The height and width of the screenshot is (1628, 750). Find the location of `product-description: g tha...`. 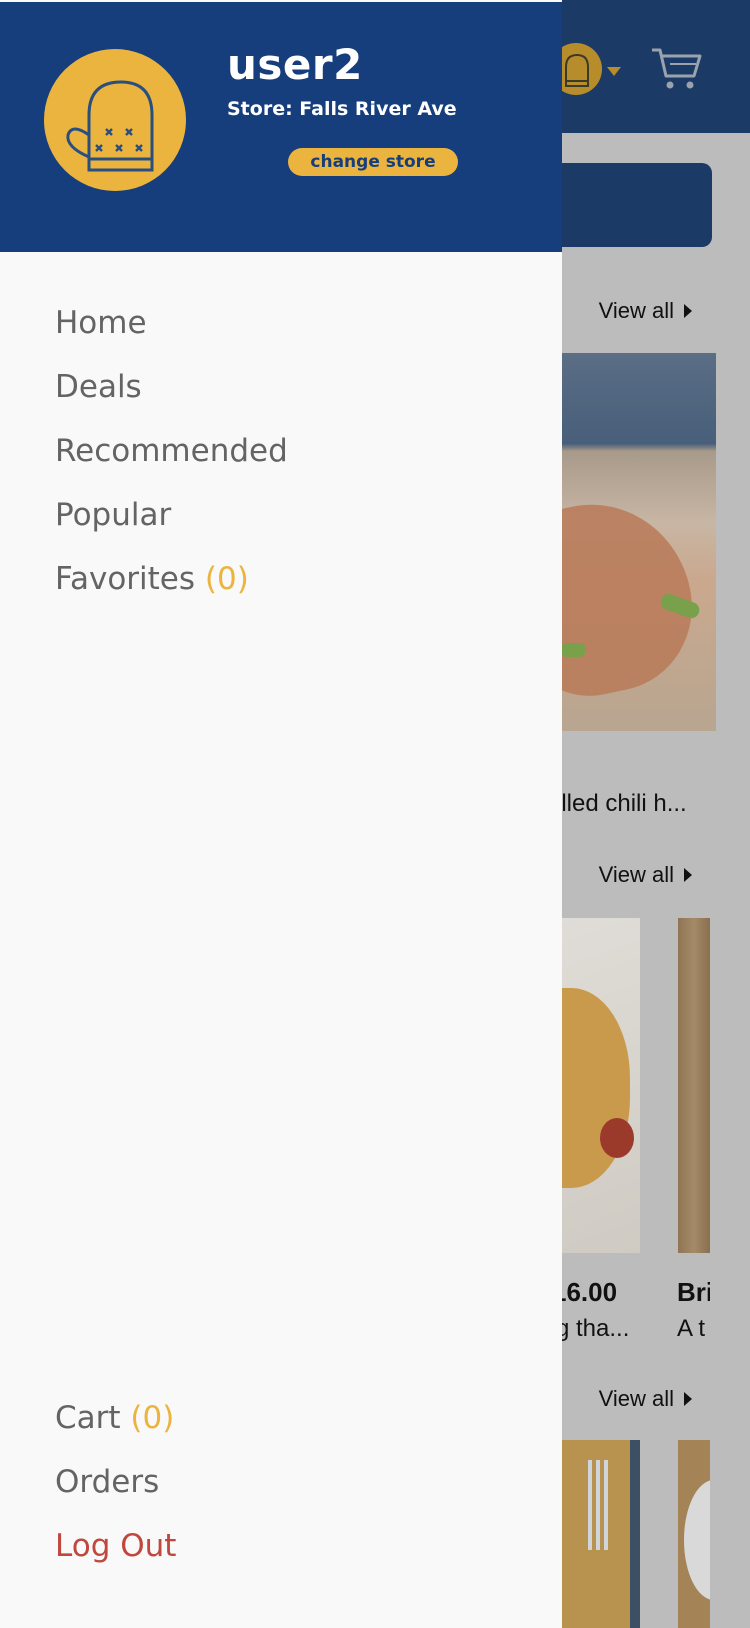

product-description: g tha... is located at coordinates (593, 1328).